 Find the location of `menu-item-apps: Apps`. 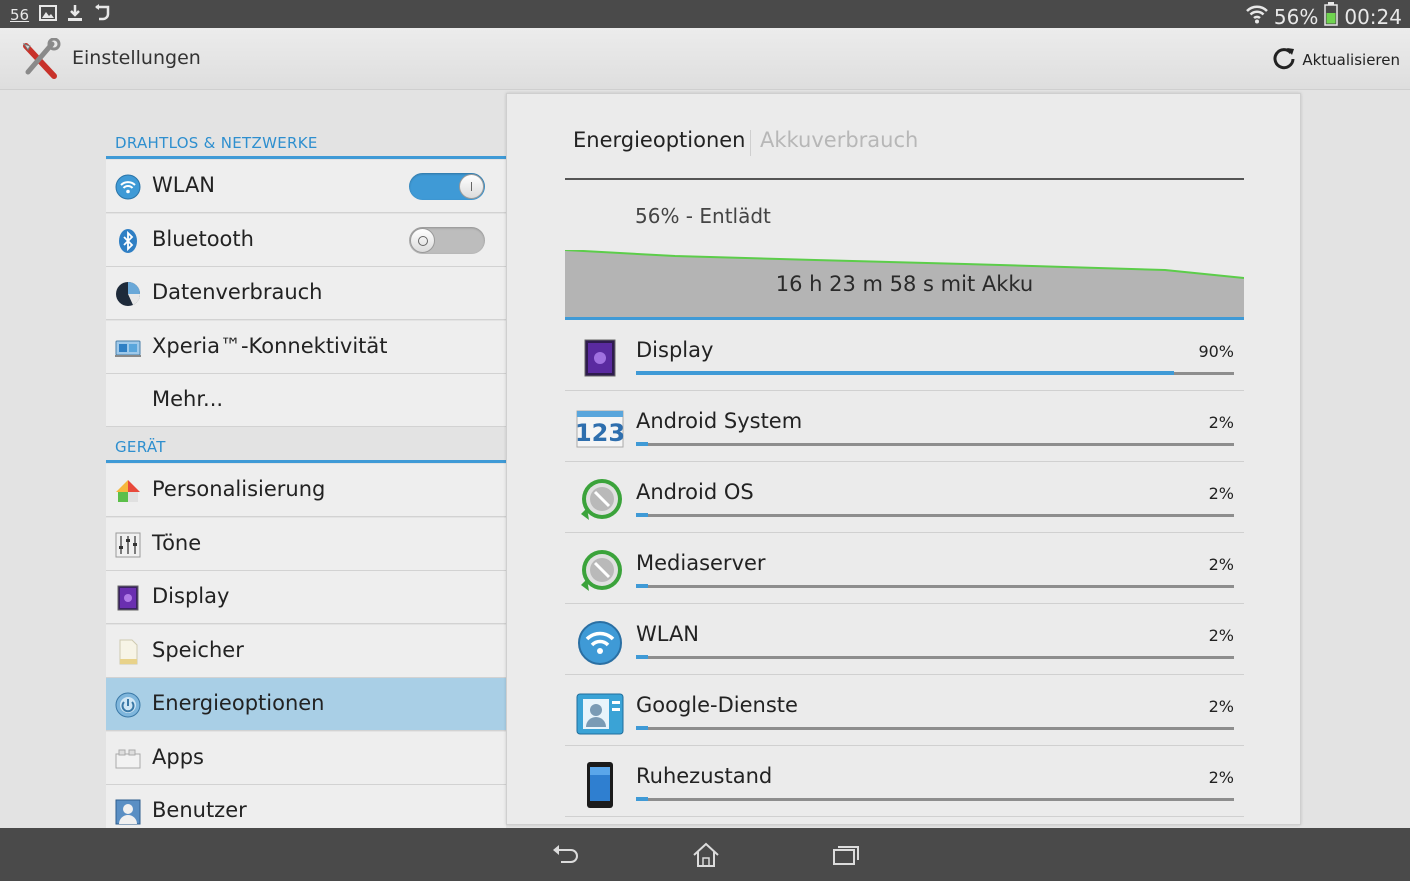

menu-item-apps: Apps is located at coordinates (306, 758).